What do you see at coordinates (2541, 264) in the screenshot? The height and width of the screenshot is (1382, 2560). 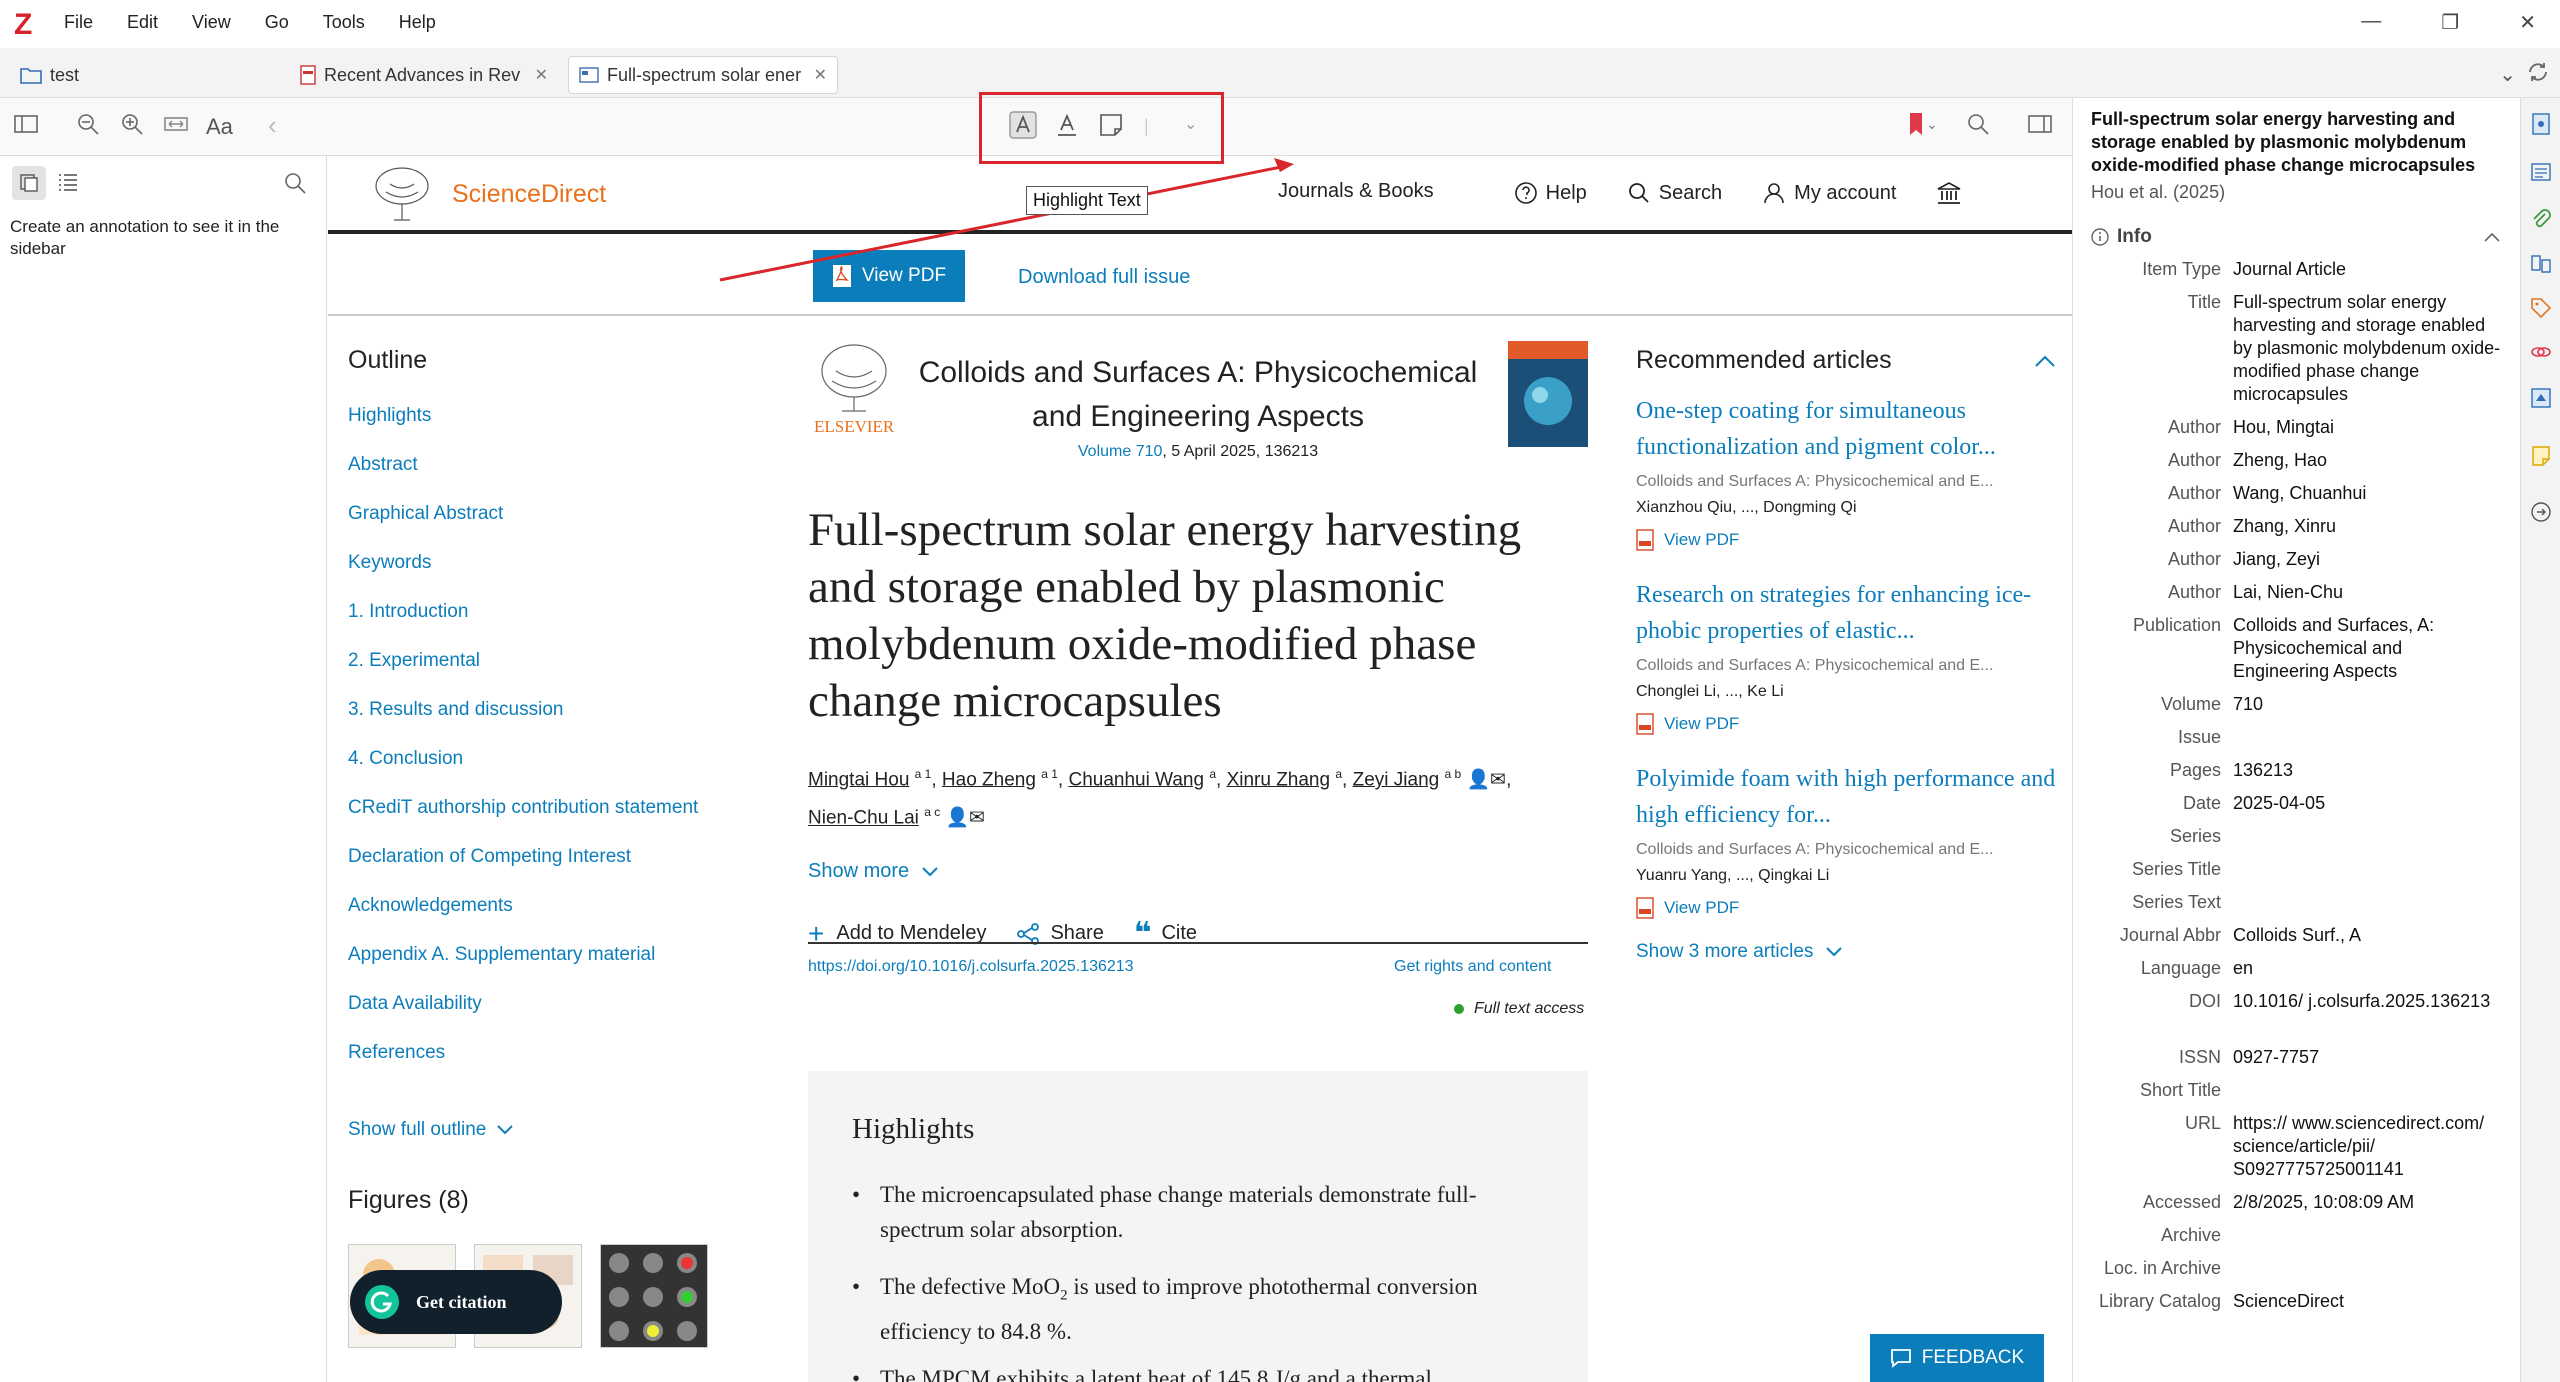 I see `libraries-collections-icon` at bounding box center [2541, 264].